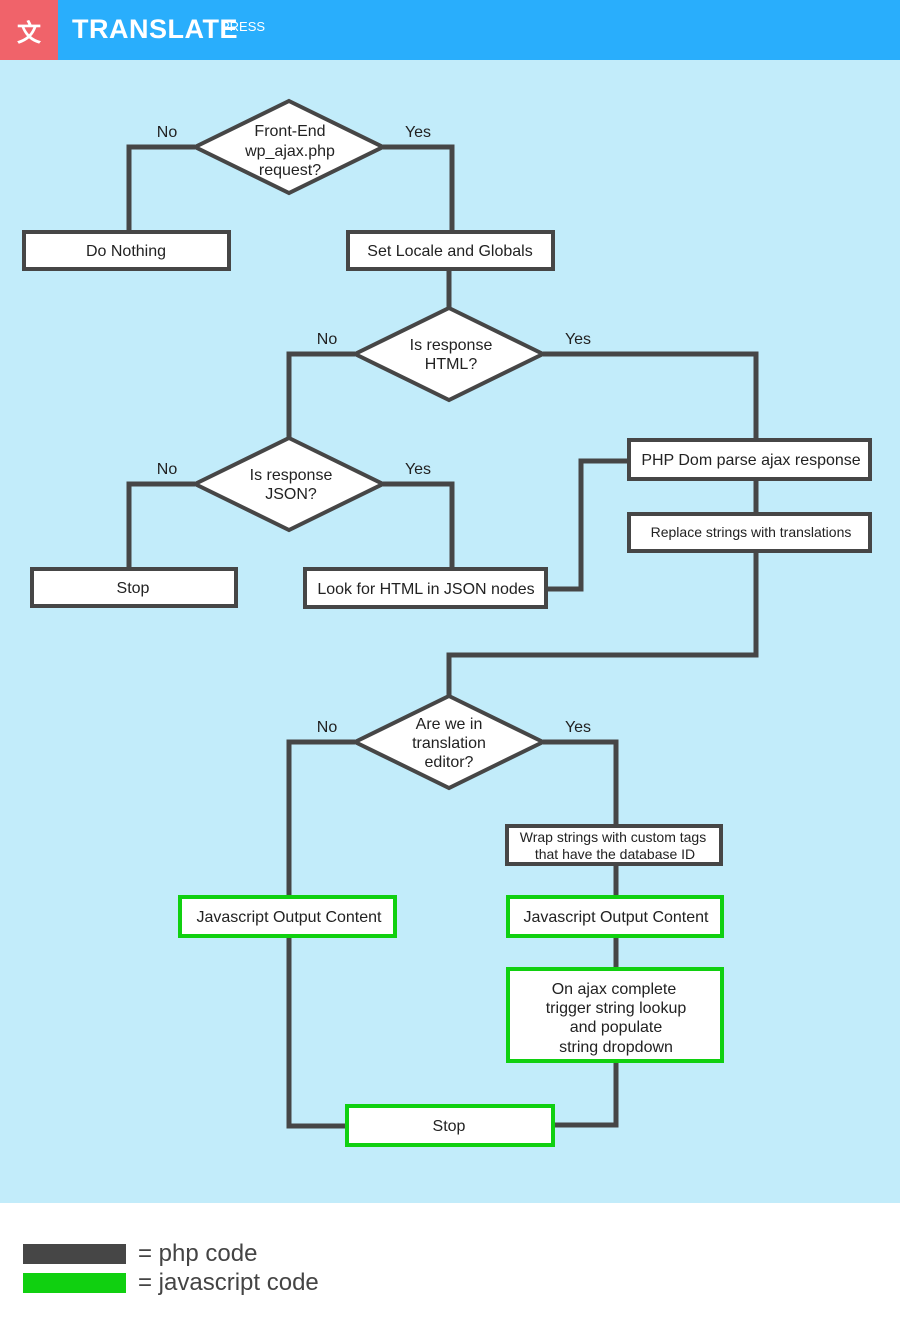 This screenshot has height=1335, width=900. What do you see at coordinates (74, 1283) in the screenshot?
I see `javascript-swatch` at bounding box center [74, 1283].